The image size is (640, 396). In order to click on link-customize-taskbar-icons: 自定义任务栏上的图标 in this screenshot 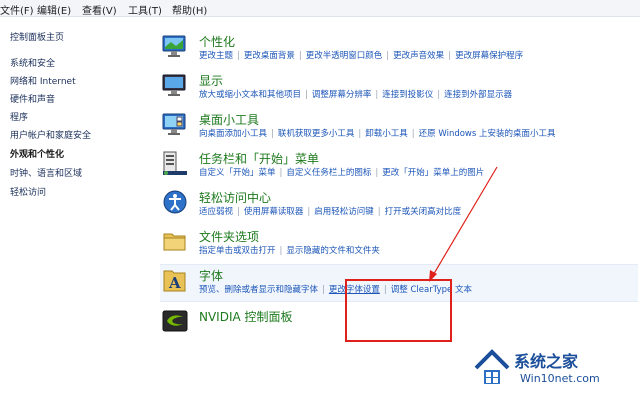, I will do `click(328, 173)`.